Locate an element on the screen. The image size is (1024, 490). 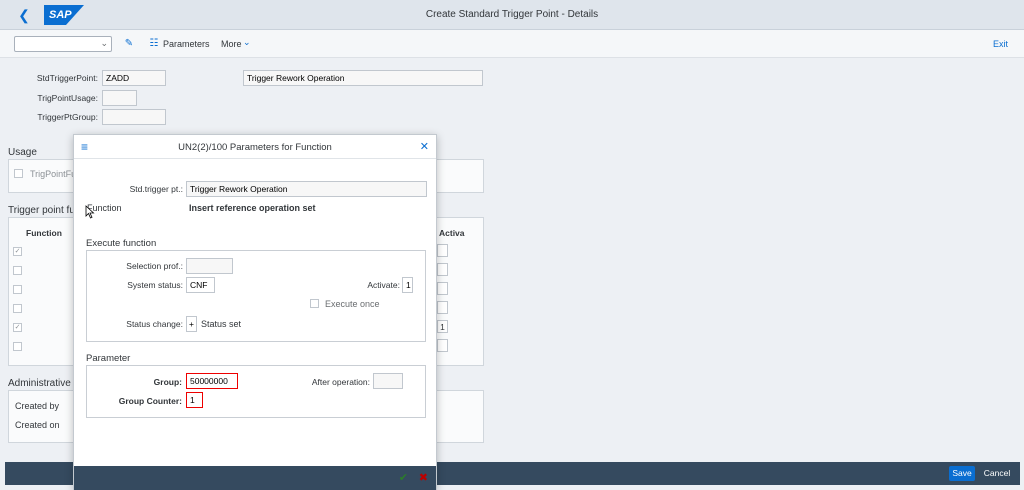
mouse-cursor-icon is located at coordinates (90, 212).